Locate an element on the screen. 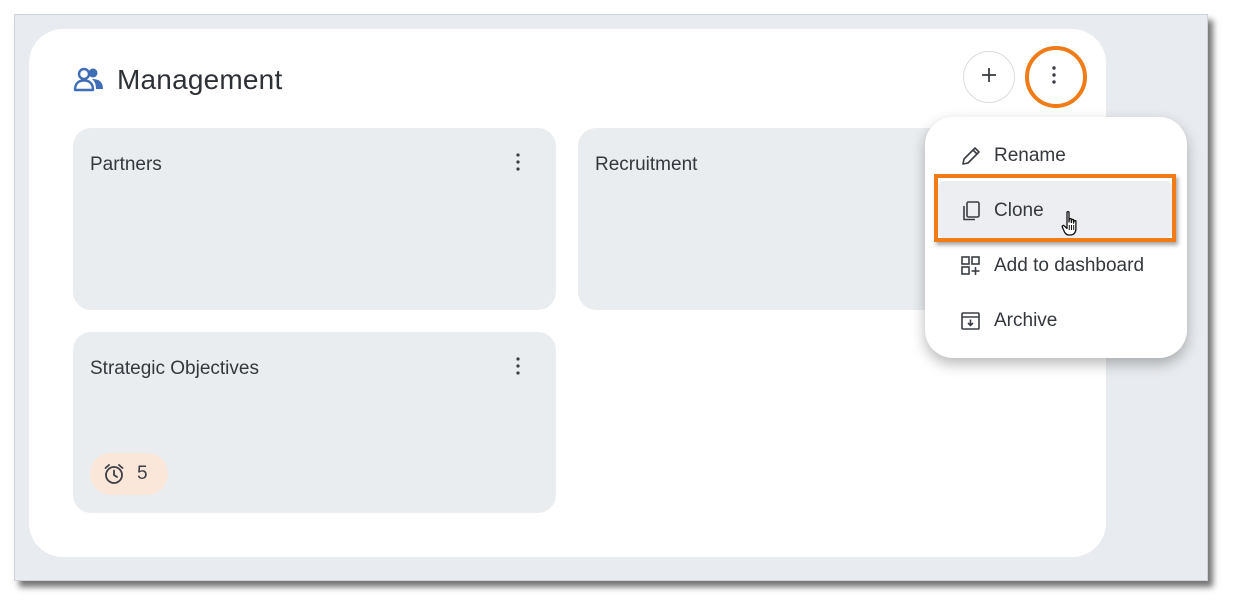 The width and height of the screenshot is (1233, 606). add-widget-icon is located at coordinates (971, 266).